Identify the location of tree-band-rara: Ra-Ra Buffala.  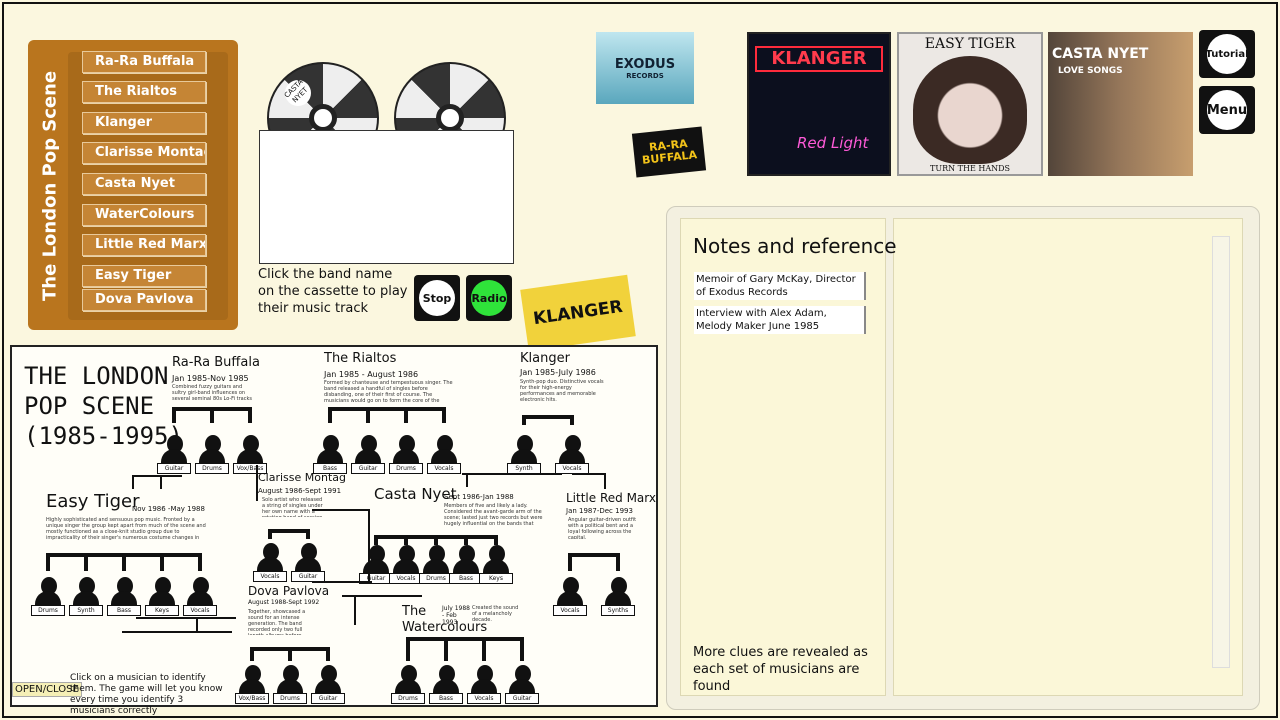
(216, 362).